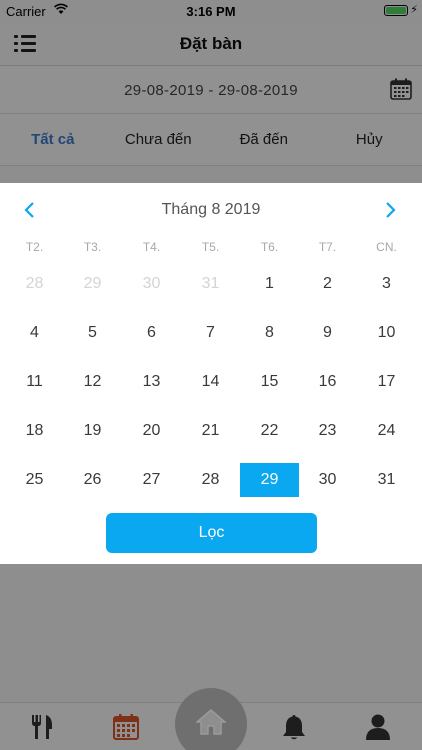 The image size is (422, 750). What do you see at coordinates (269, 382) in the screenshot?
I see `calendar-day: 15` at bounding box center [269, 382].